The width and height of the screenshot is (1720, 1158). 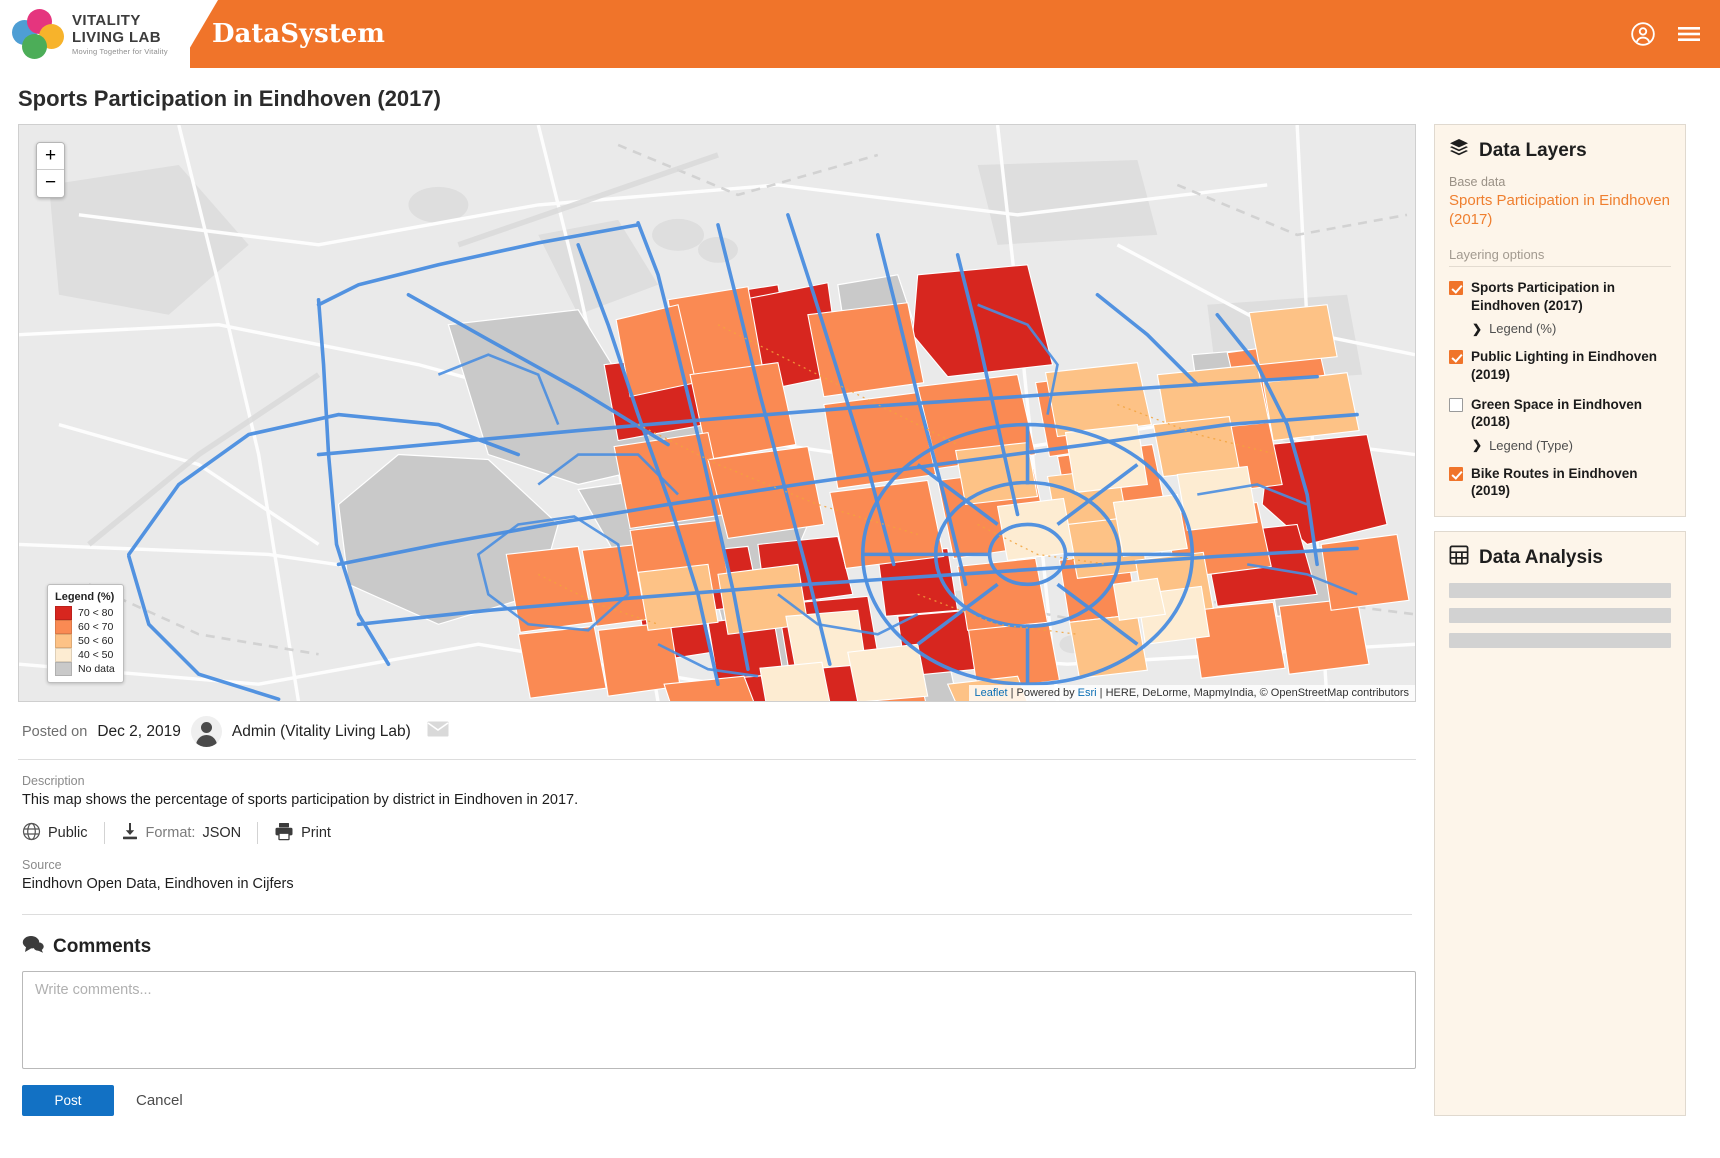 I want to click on user-avatar-icon, so click(x=206, y=731).